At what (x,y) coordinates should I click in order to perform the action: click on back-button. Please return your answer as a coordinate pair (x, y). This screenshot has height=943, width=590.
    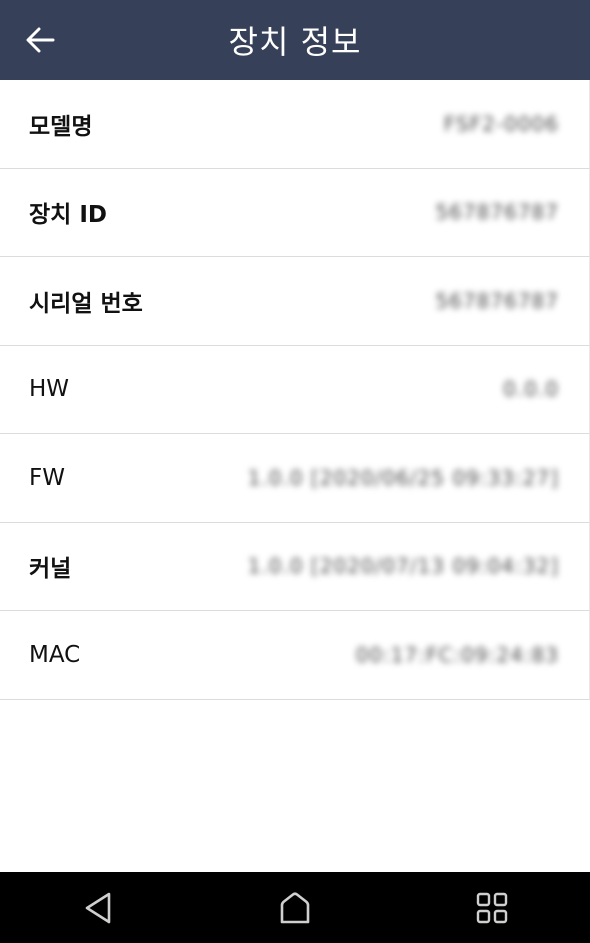
    Looking at the image, I should click on (40, 40).